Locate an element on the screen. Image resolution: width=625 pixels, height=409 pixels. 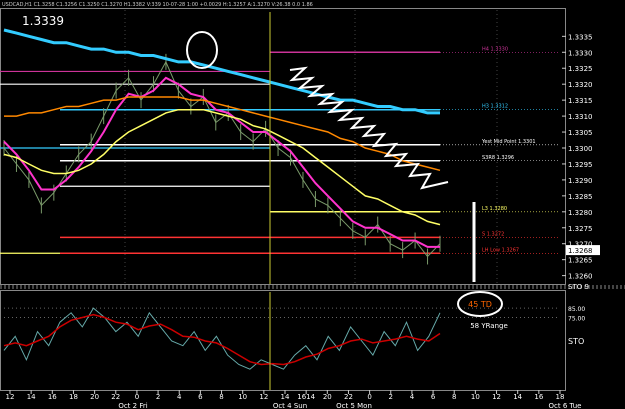
y-tick-label: 1.3330 is located at coordinates (580, 53).